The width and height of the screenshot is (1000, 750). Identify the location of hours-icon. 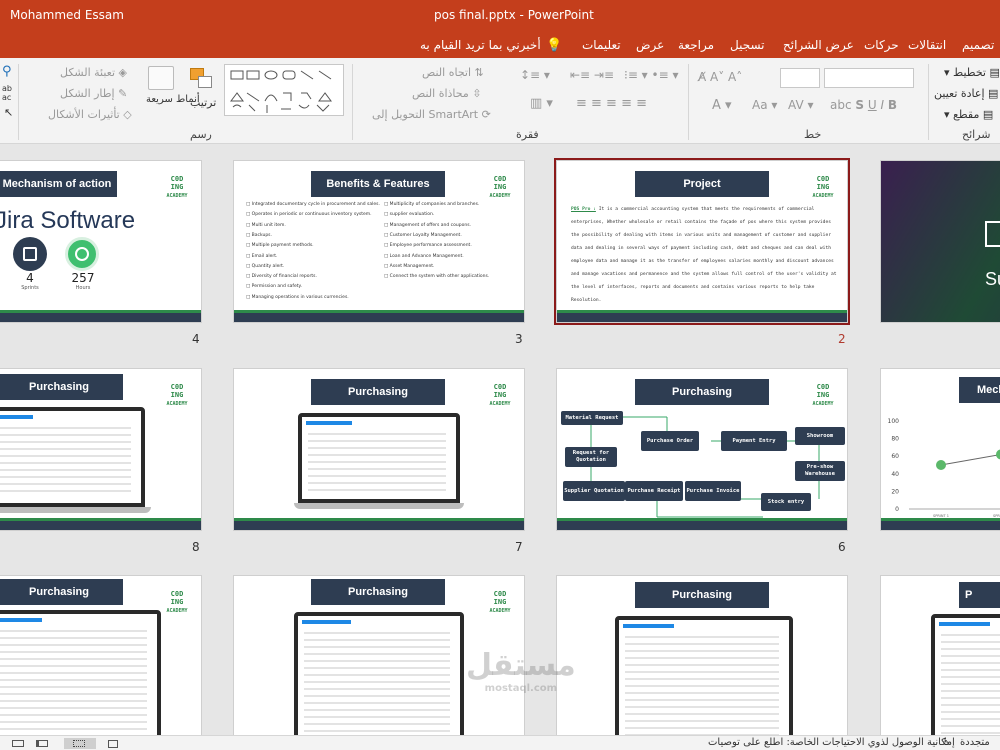
(82, 254).